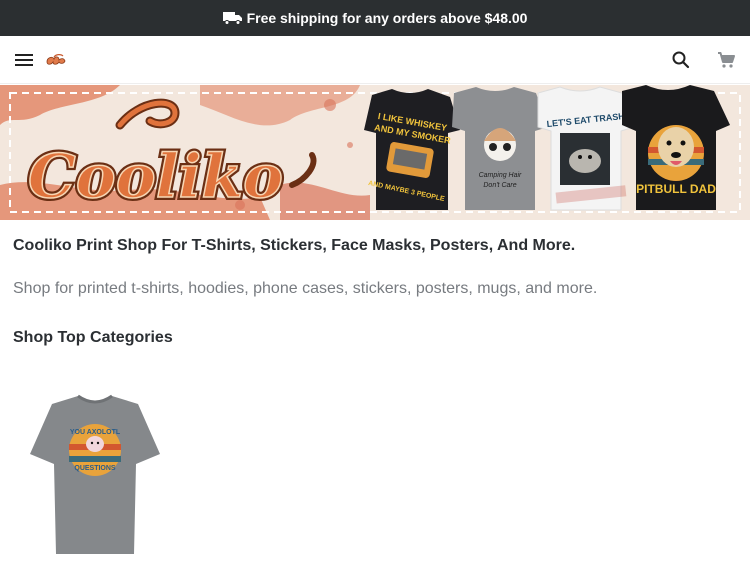 The height and width of the screenshot is (563, 750). Describe the element at coordinates (95, 432) in the screenshot. I see `svg-text: YOU AXOLOTL` at that location.